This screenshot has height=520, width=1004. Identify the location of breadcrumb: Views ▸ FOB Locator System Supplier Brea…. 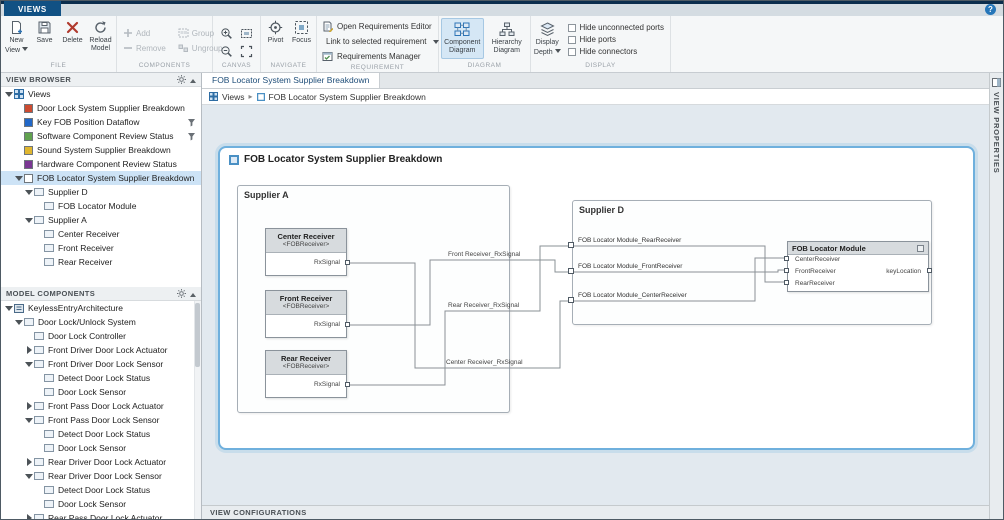
(595, 97).